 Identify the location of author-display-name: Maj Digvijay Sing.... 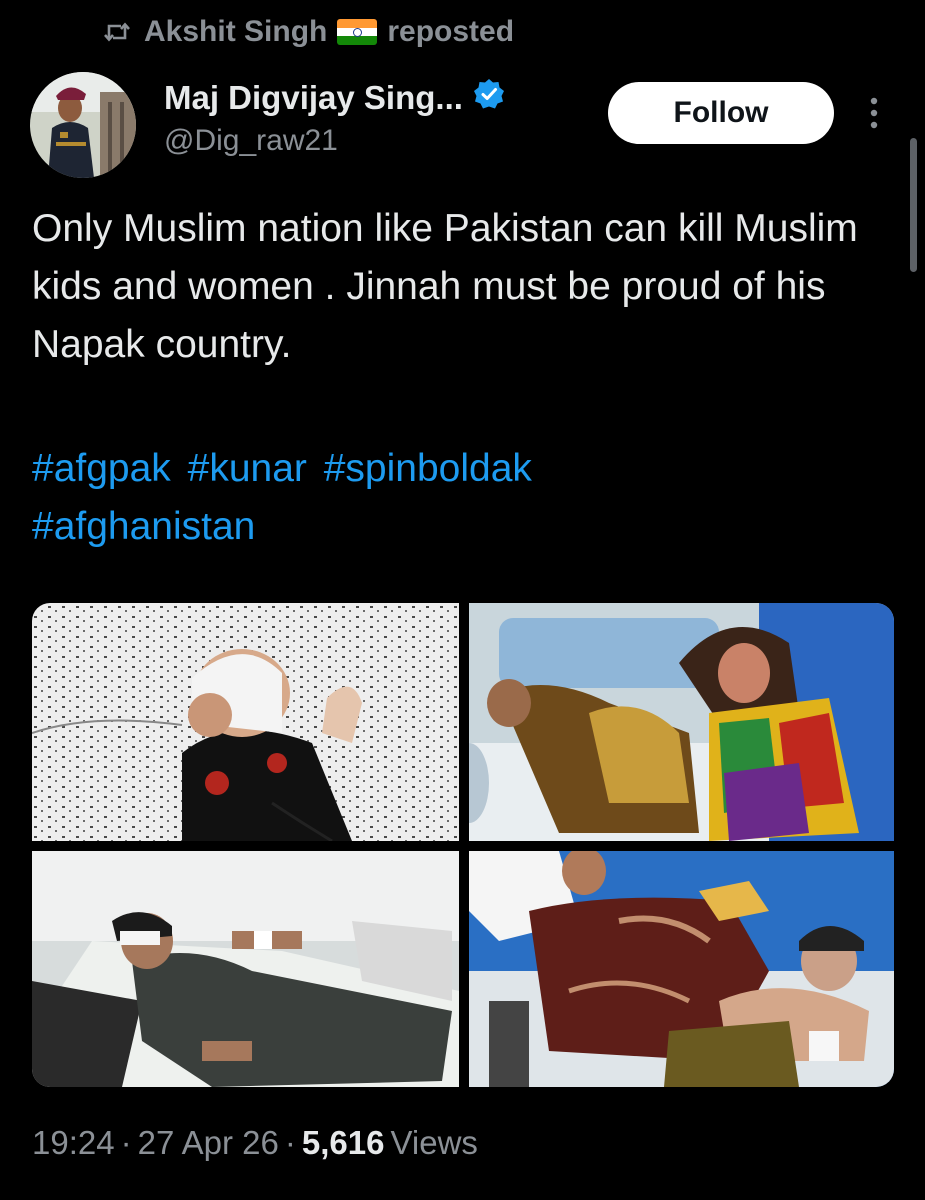
(313, 98).